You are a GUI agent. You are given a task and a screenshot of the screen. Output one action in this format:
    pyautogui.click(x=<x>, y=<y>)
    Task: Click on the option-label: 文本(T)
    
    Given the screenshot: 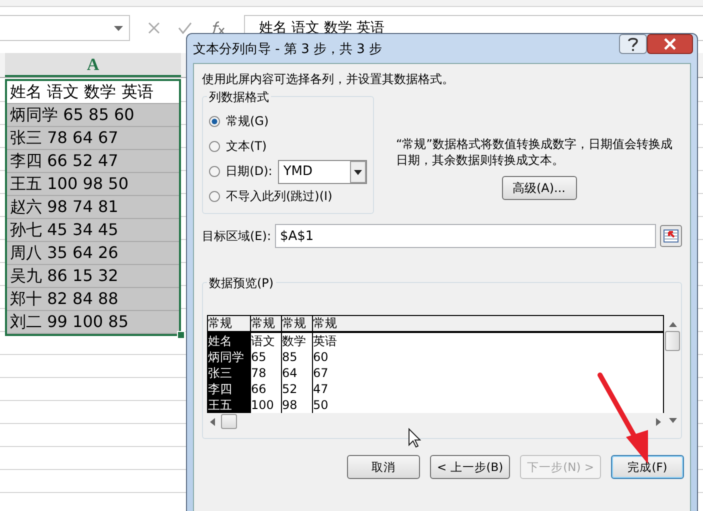 What is the action you would take?
    pyautogui.click(x=246, y=146)
    